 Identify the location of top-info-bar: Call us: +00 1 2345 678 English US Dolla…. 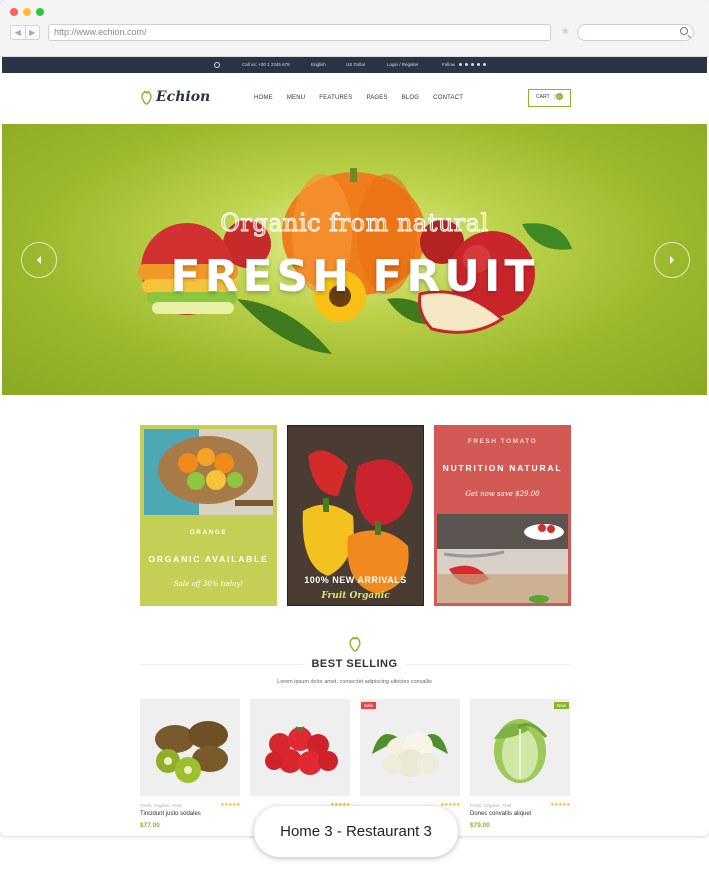
(354, 65).